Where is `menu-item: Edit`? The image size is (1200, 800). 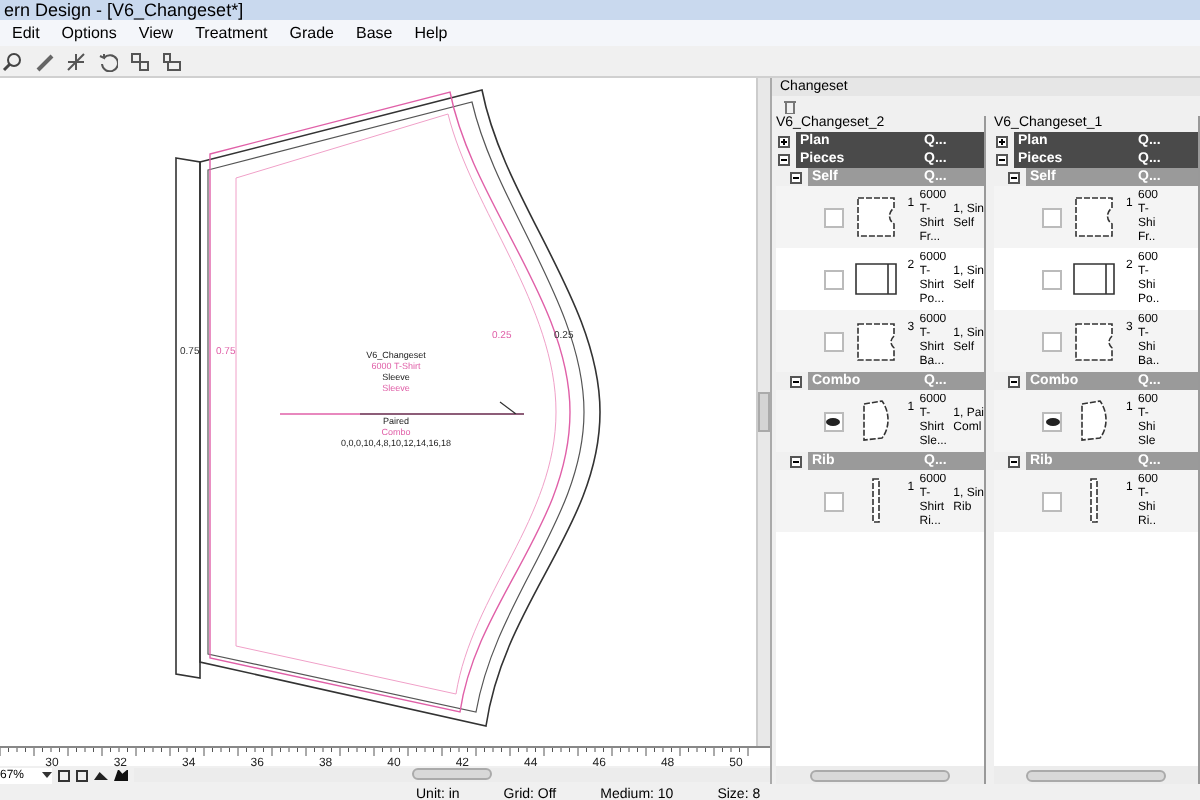 menu-item: Edit is located at coordinates (26, 33).